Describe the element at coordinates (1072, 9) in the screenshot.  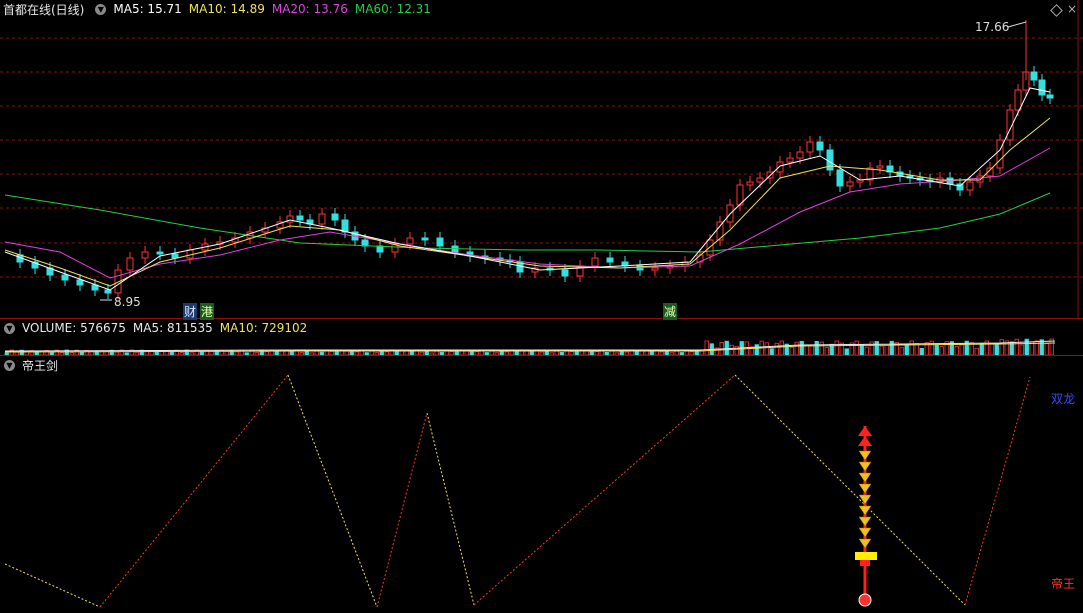
I see `close-icon: ×` at that location.